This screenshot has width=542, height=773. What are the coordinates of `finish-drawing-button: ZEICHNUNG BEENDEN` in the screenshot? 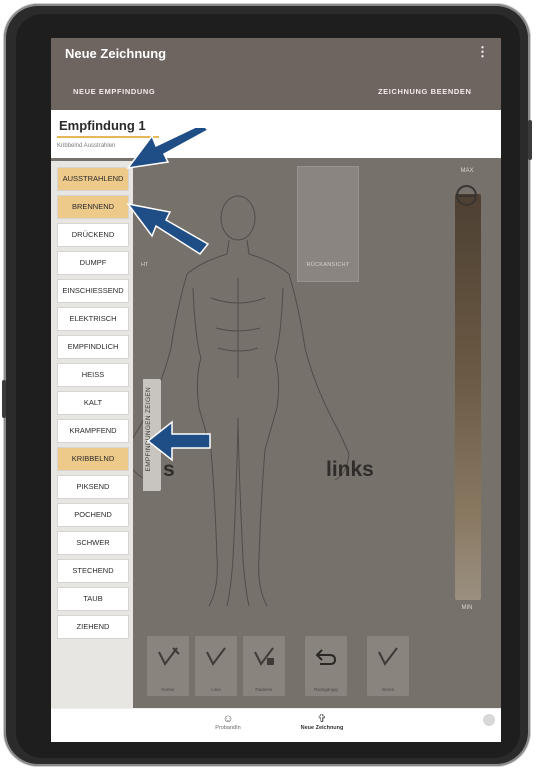 It's located at (425, 91).